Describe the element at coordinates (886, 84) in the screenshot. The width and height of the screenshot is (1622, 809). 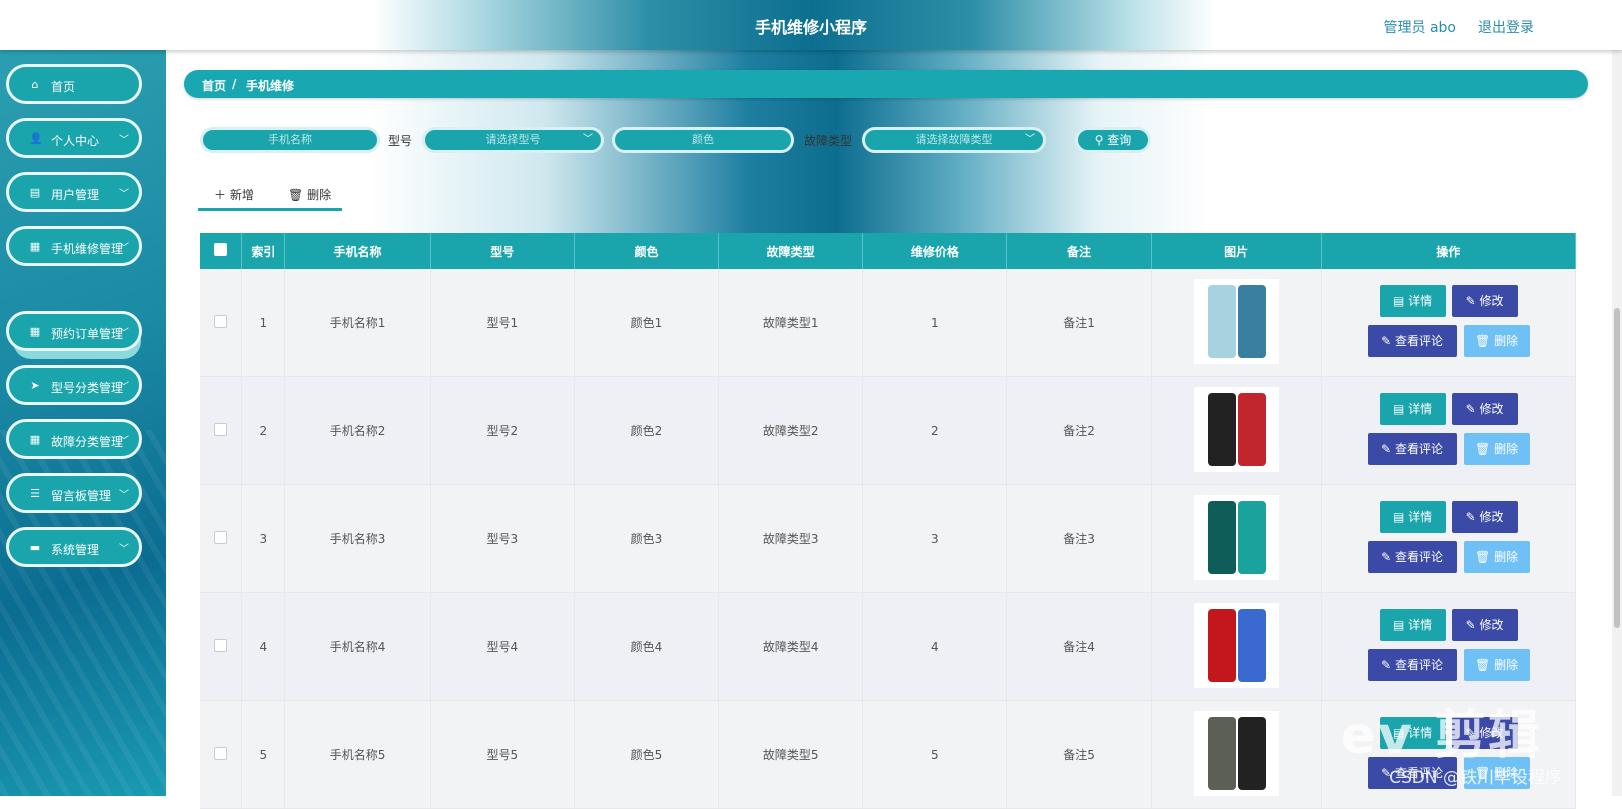
I see `breadcrumb: 首页 / 手机维修` at that location.